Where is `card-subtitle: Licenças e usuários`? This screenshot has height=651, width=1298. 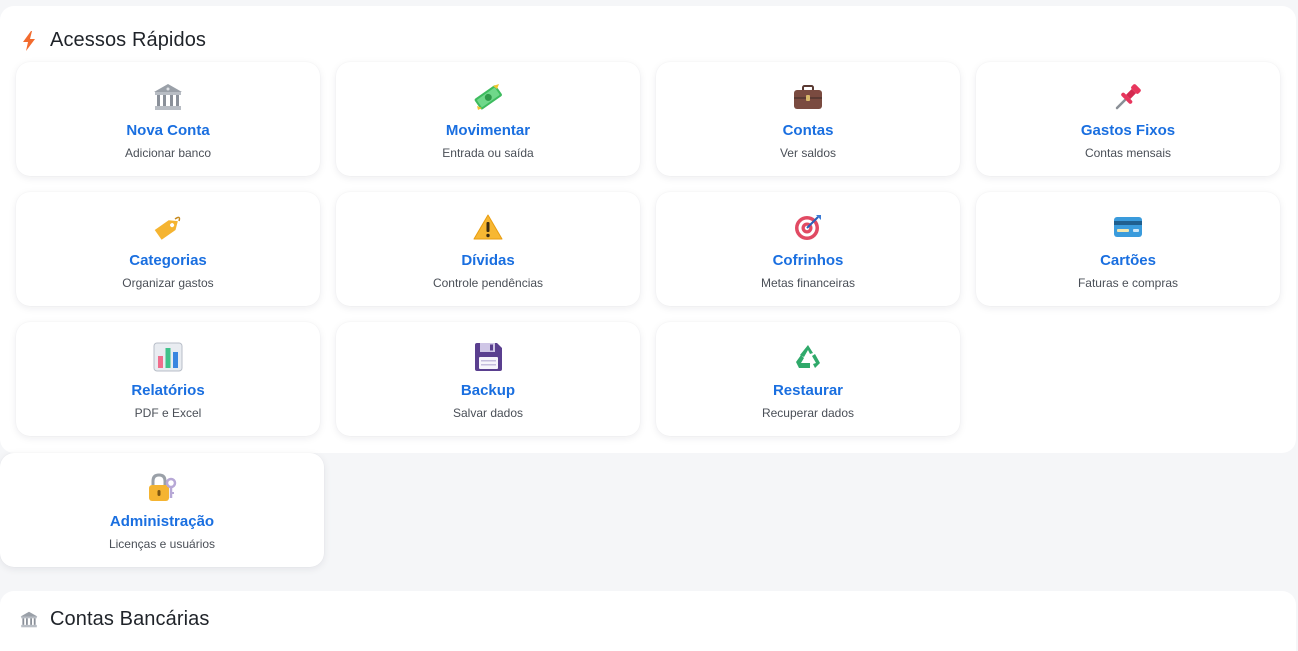
card-subtitle: Licenças e usuários is located at coordinates (162, 544).